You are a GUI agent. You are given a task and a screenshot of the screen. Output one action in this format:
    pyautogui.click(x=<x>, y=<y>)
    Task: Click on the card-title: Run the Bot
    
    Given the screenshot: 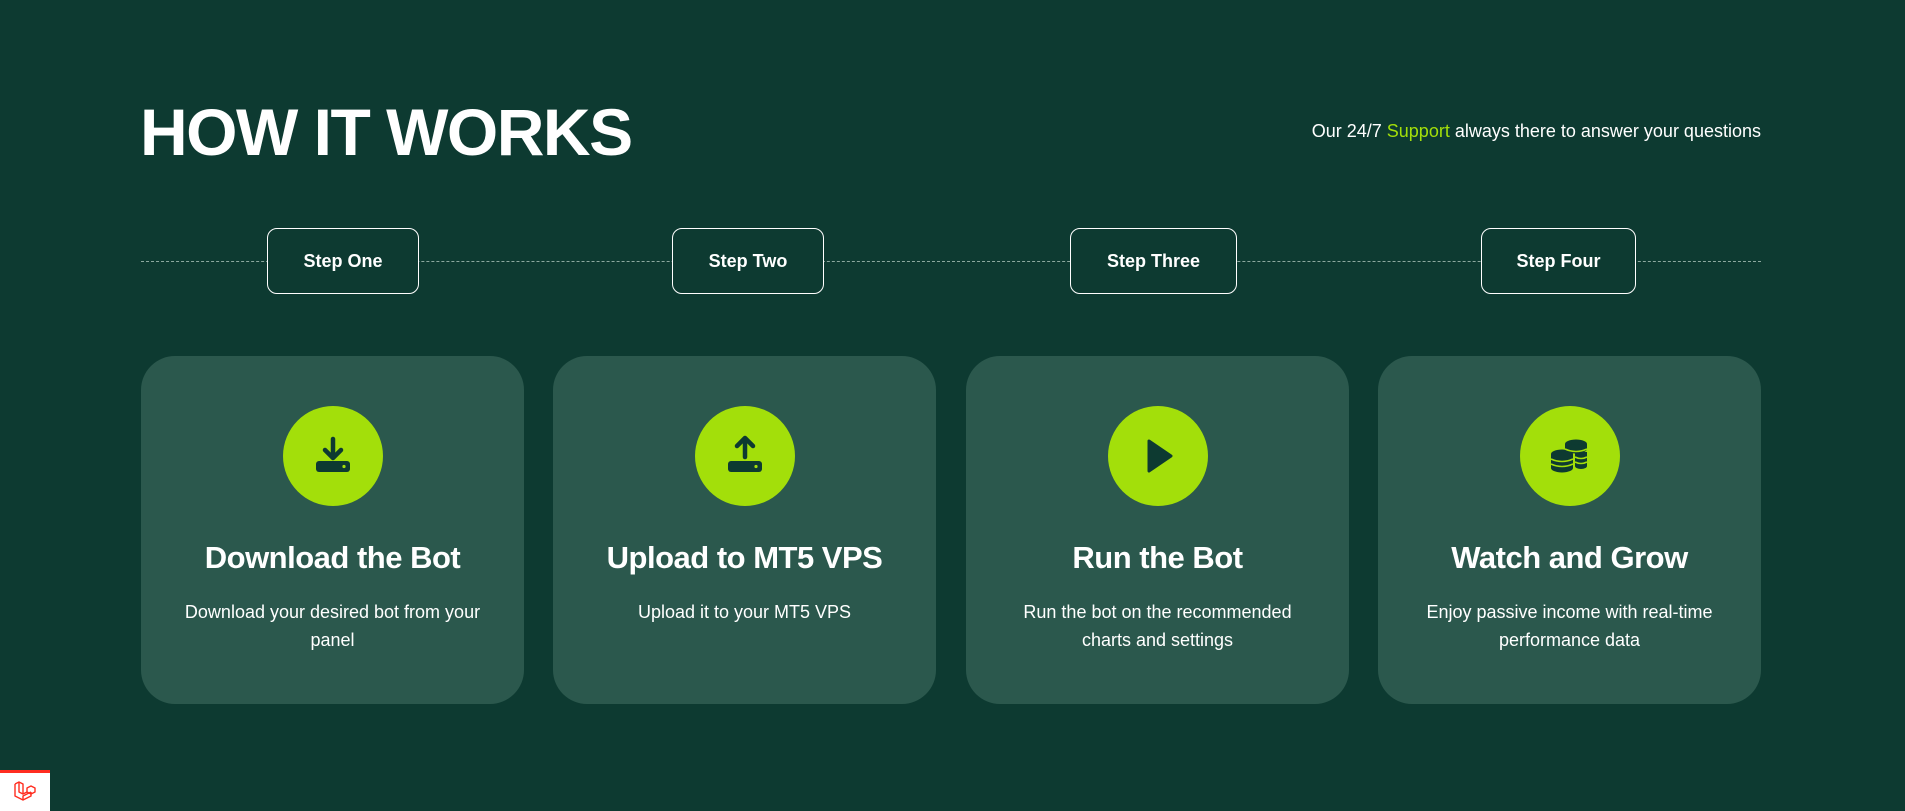 What is the action you would take?
    pyautogui.click(x=1157, y=557)
    